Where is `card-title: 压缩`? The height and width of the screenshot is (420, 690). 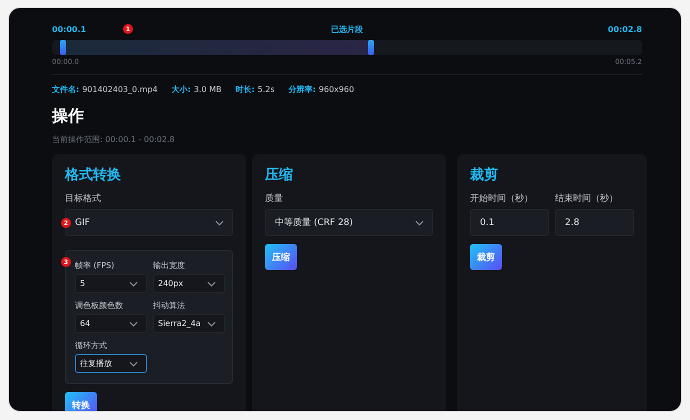
card-title: 压缩 is located at coordinates (279, 175).